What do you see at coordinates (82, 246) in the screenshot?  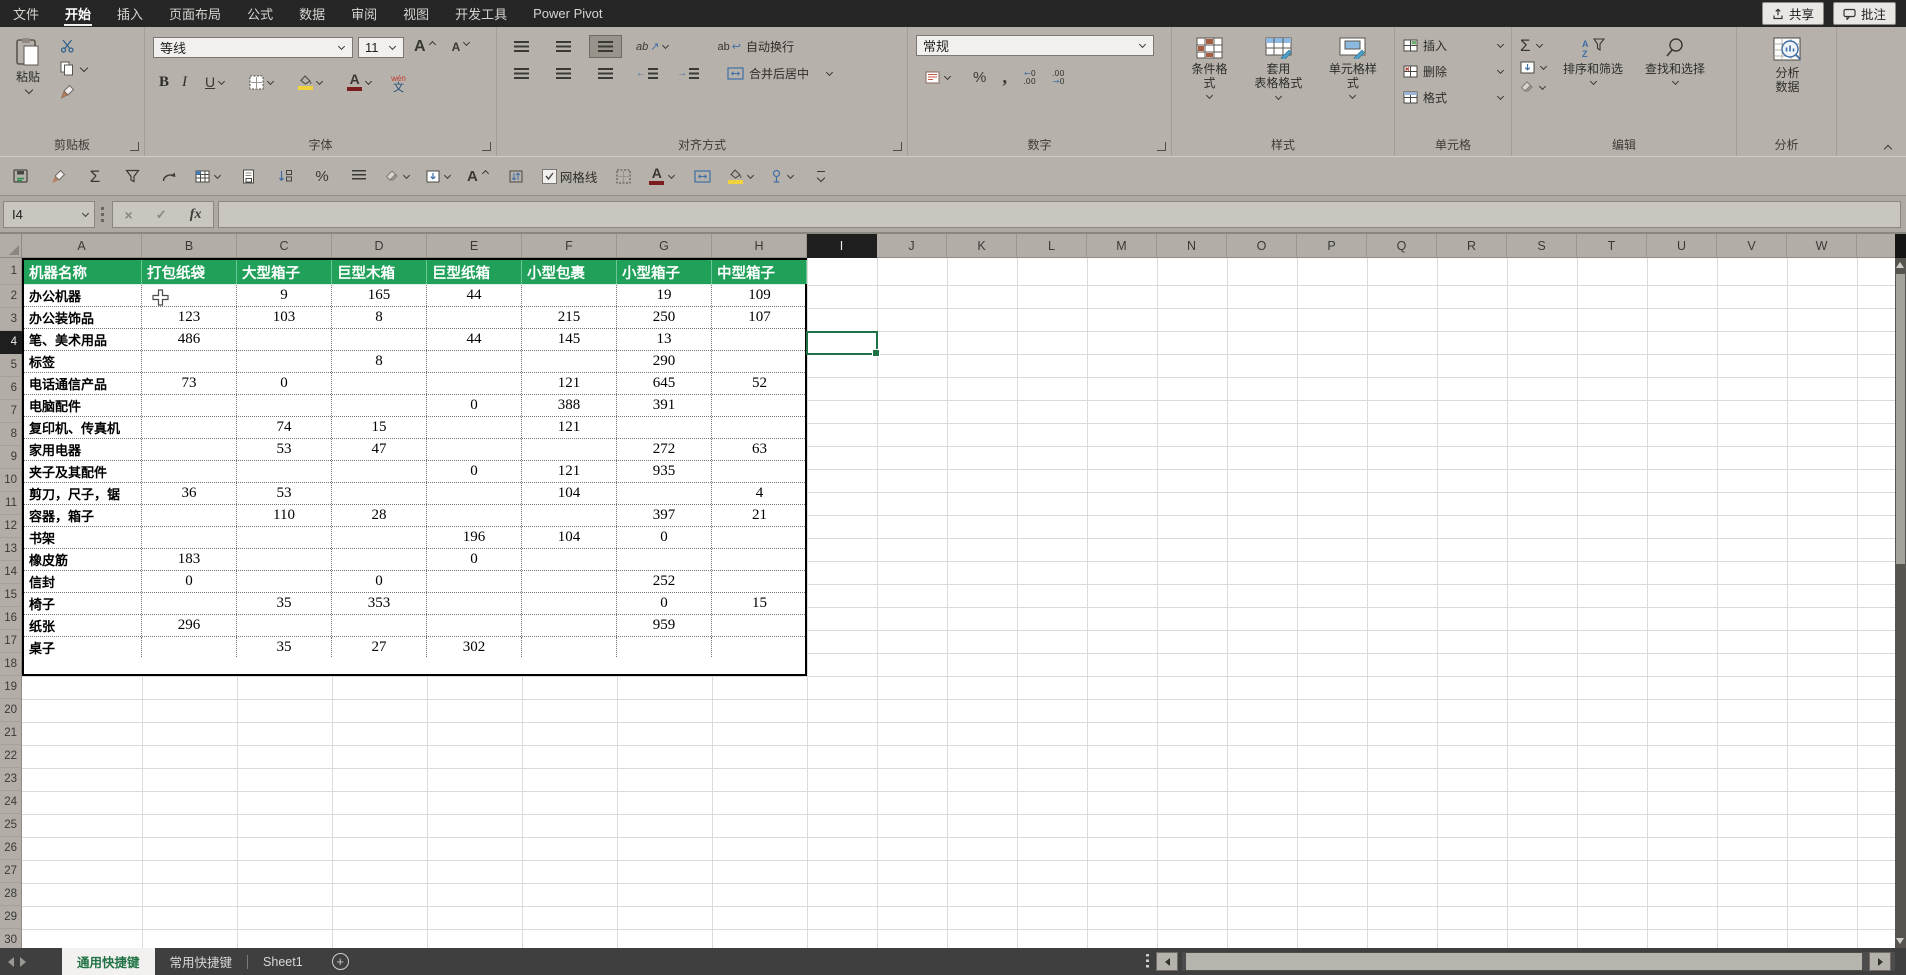 I see `column-header-A: A` at bounding box center [82, 246].